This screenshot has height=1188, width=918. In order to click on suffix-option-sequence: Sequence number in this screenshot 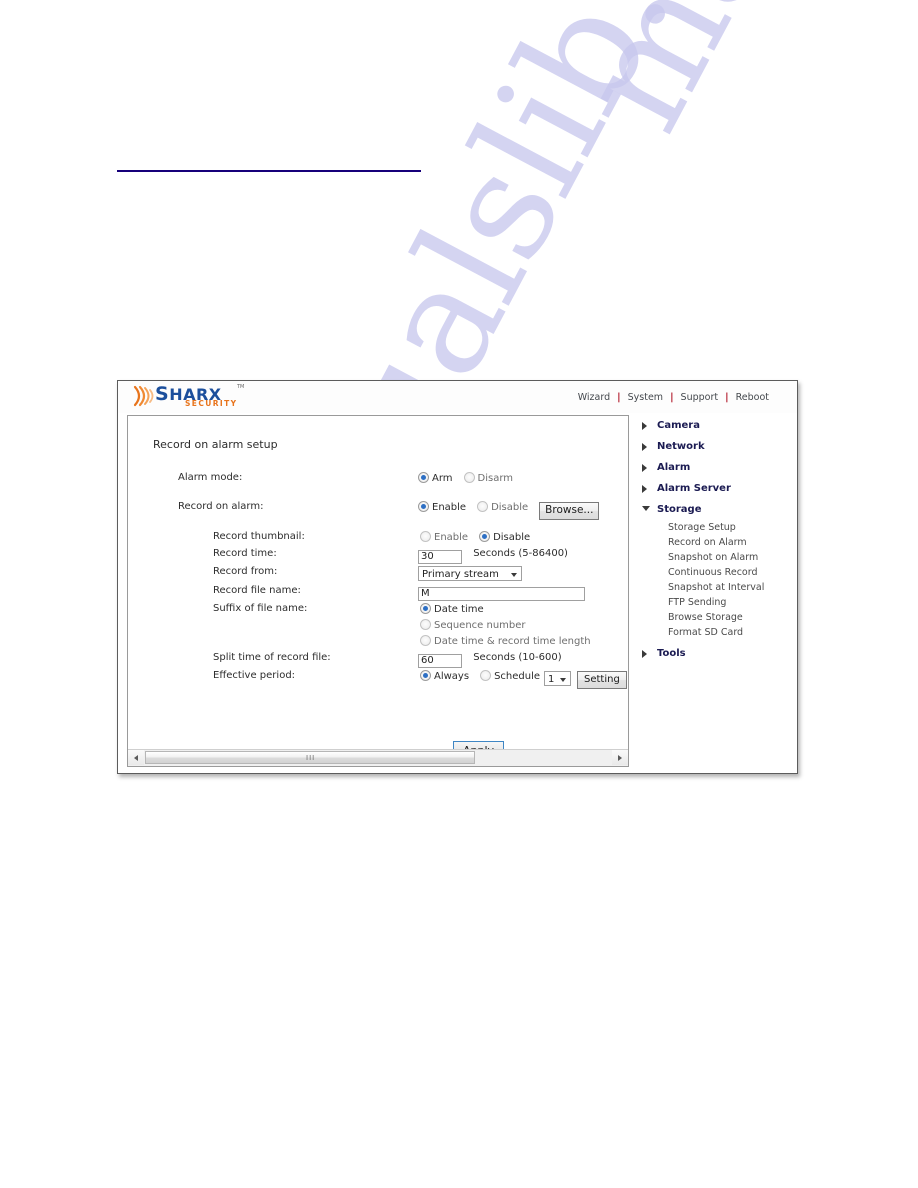, I will do `click(478, 625)`.